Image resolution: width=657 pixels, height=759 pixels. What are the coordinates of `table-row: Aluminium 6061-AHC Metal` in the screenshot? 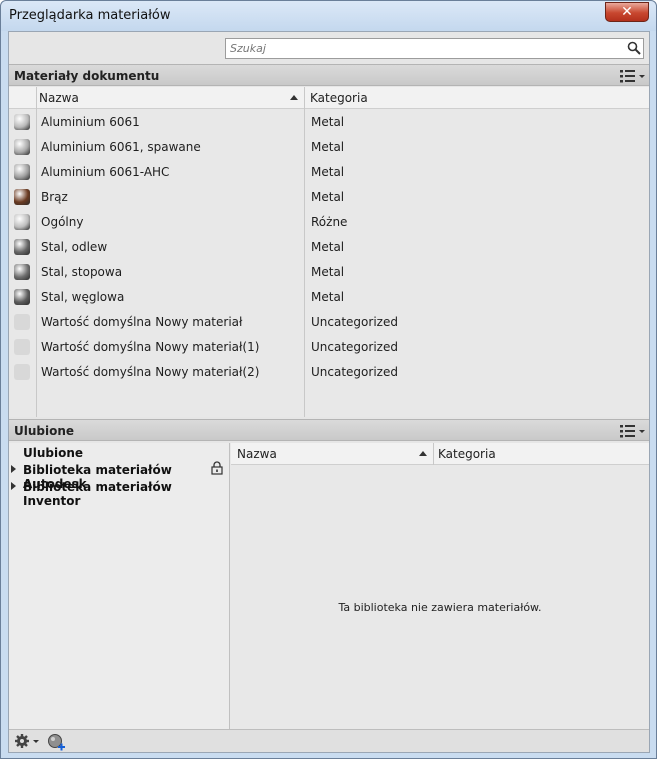 It's located at (329, 172).